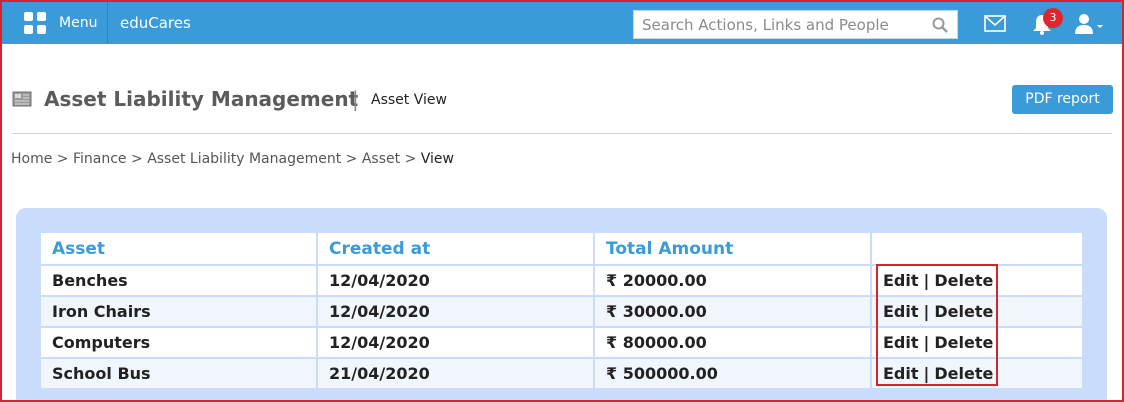 The image size is (1124, 402). I want to click on brand-name: eduCares, so click(155, 23).